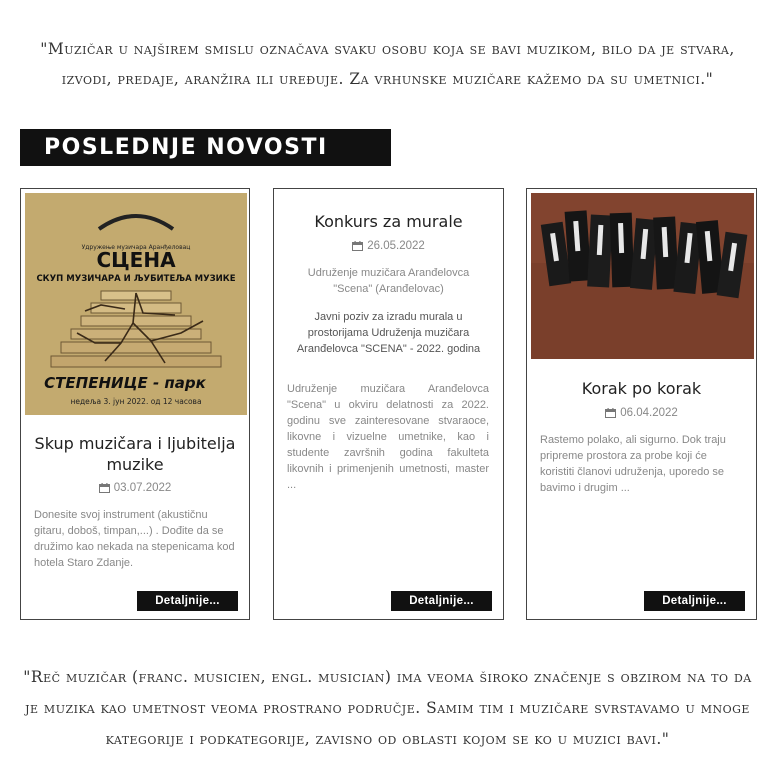 This screenshot has height=777, width=775. I want to click on card-date: 03.07.2022, so click(135, 488).